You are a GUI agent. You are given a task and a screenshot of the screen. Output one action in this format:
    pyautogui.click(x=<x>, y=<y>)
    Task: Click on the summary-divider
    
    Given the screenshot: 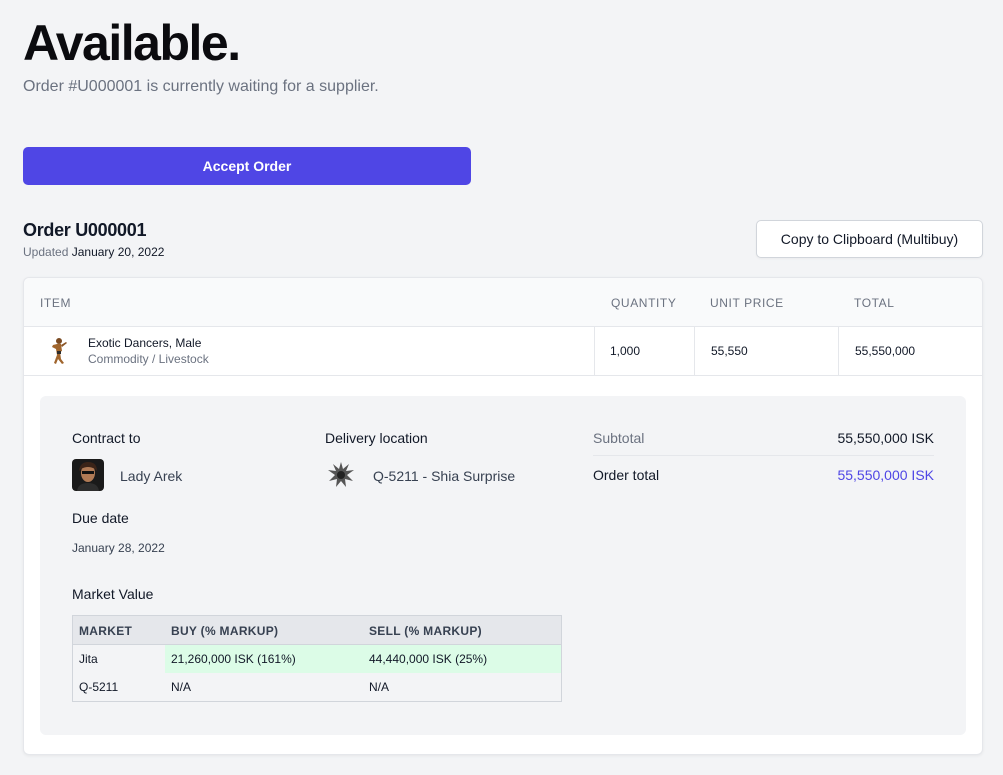 What is the action you would take?
    pyautogui.click(x=763, y=455)
    